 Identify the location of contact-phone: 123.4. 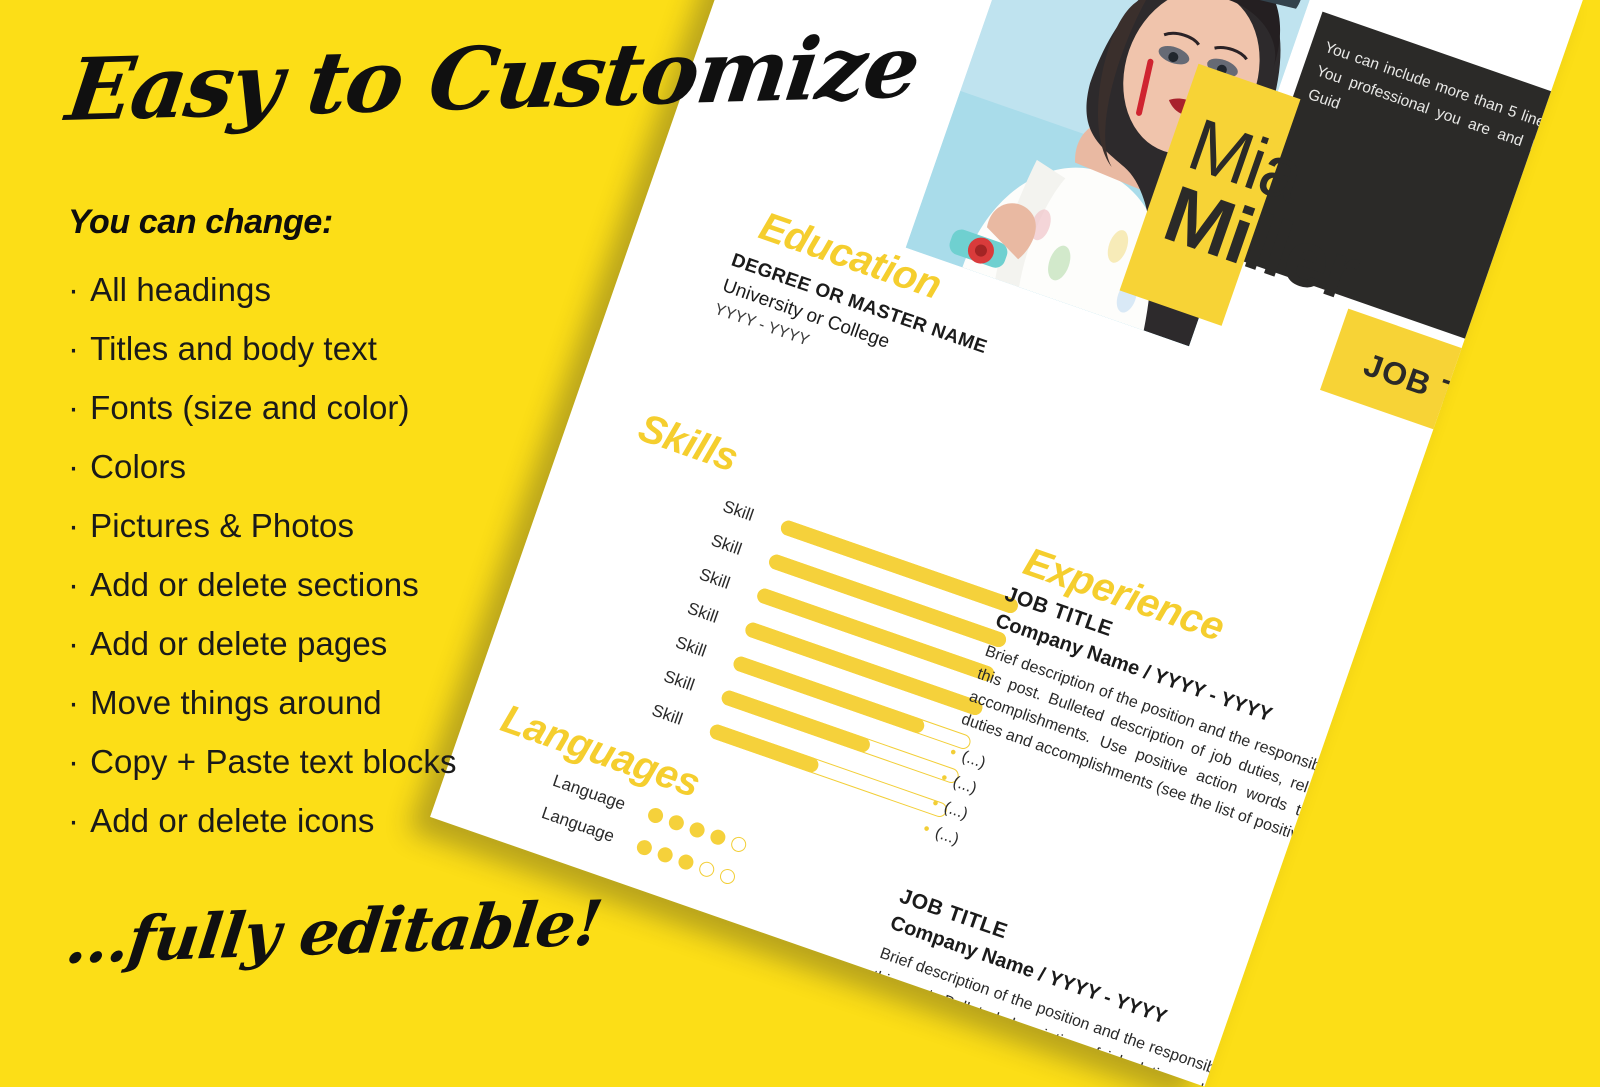
(1570, 531).